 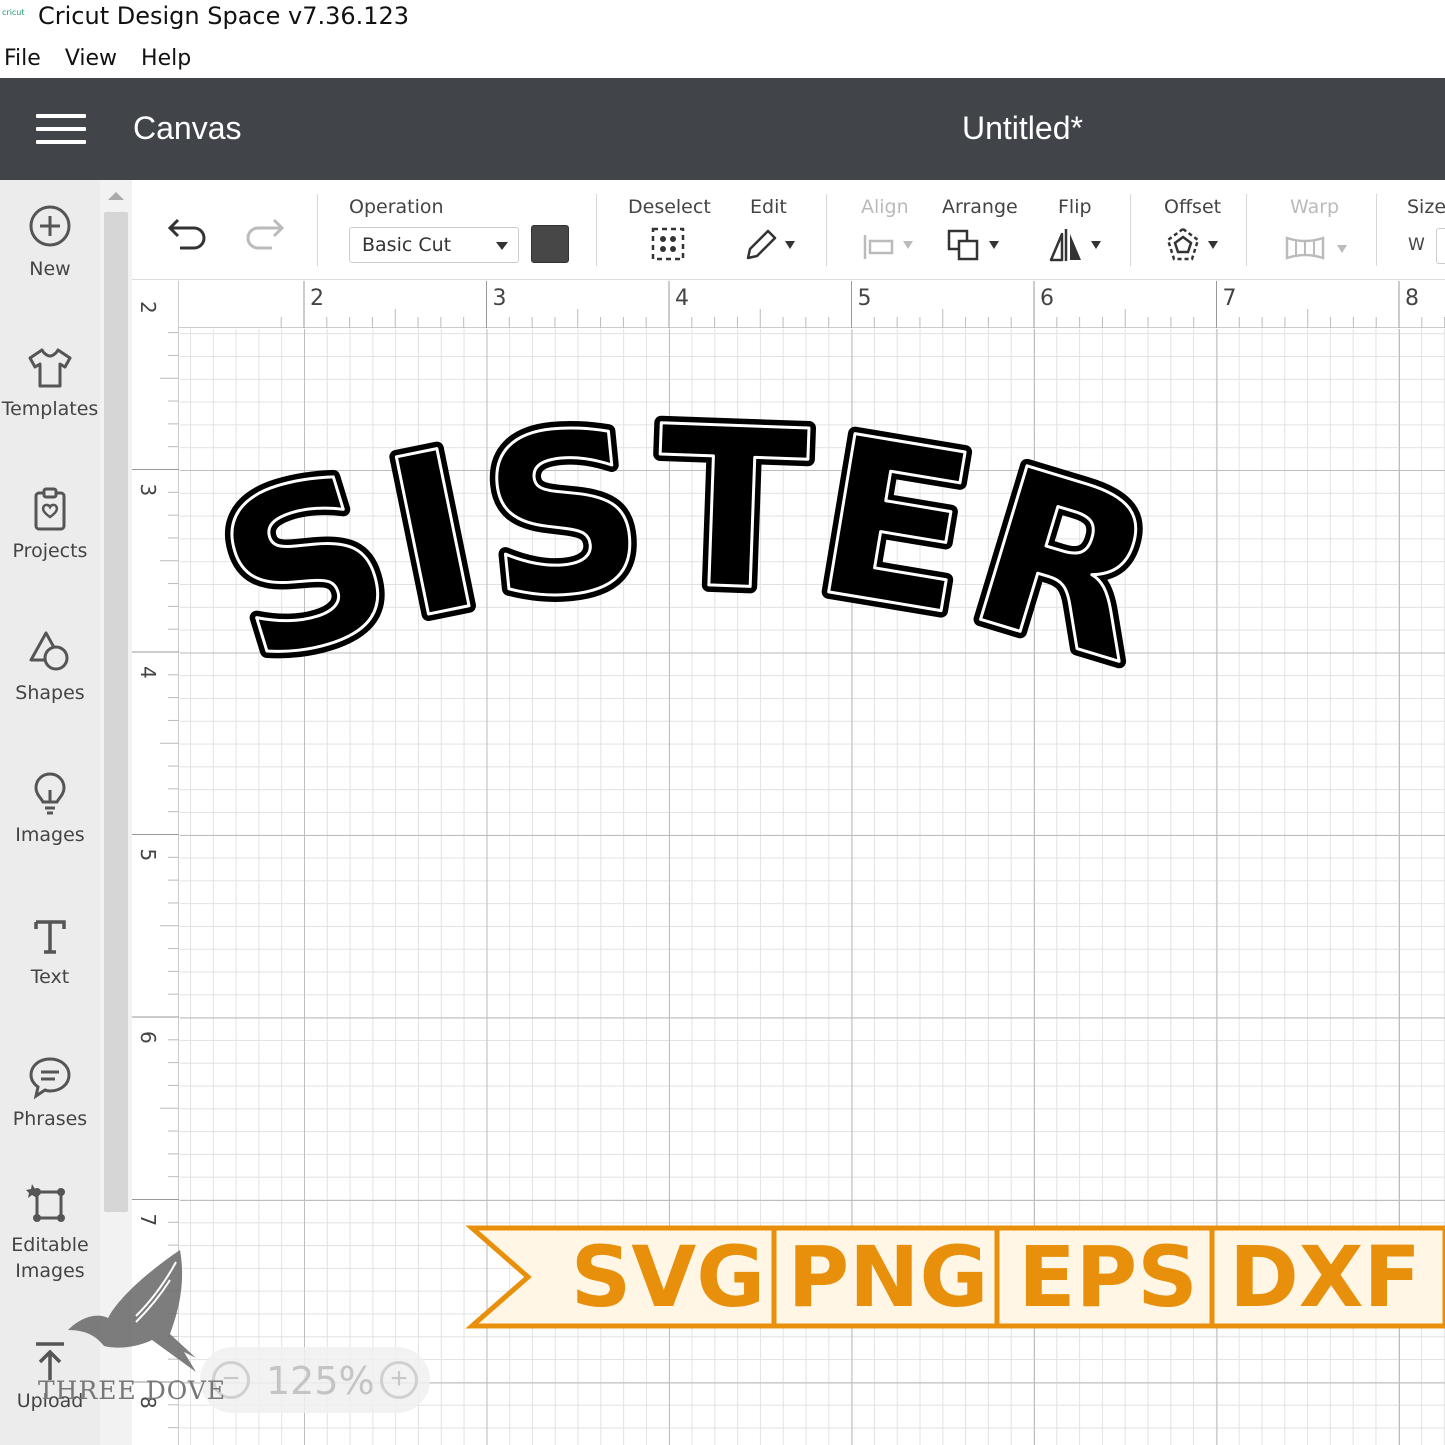 What do you see at coordinates (166, 58) in the screenshot?
I see `menu-help: Help` at bounding box center [166, 58].